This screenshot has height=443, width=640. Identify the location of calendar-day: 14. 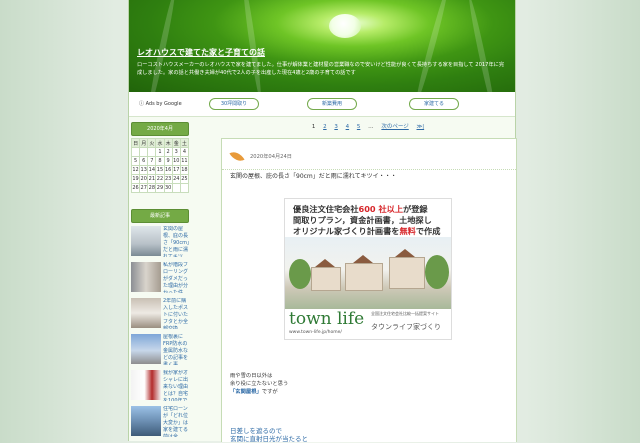
(152, 170).